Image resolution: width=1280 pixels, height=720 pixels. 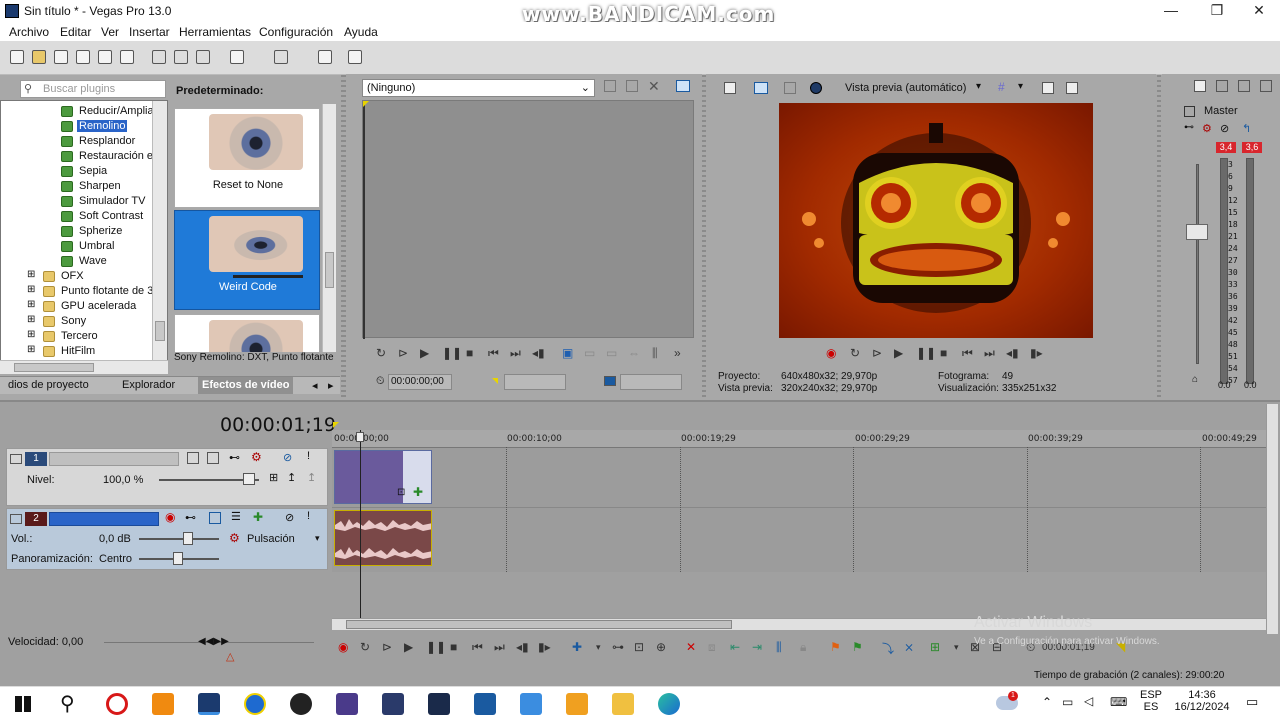 I want to click on plugin-tree-hscroll, so click(x=84, y=367).